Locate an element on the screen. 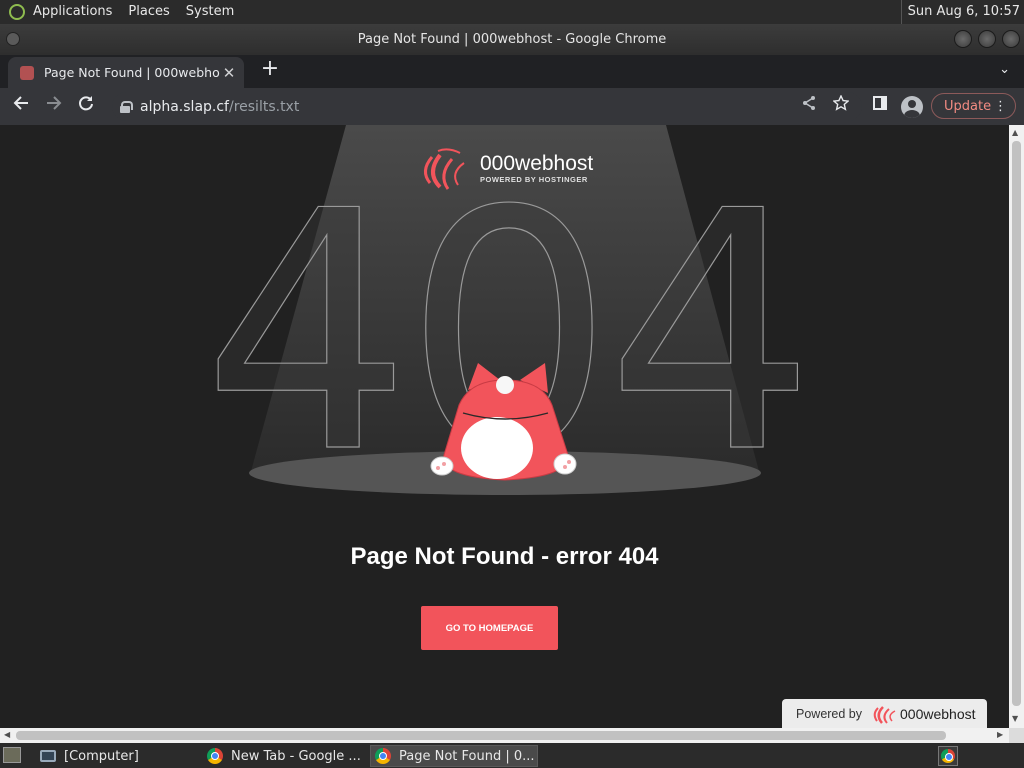 The image size is (1024, 768). tab-close-icon: ✕ is located at coordinates (229, 73).